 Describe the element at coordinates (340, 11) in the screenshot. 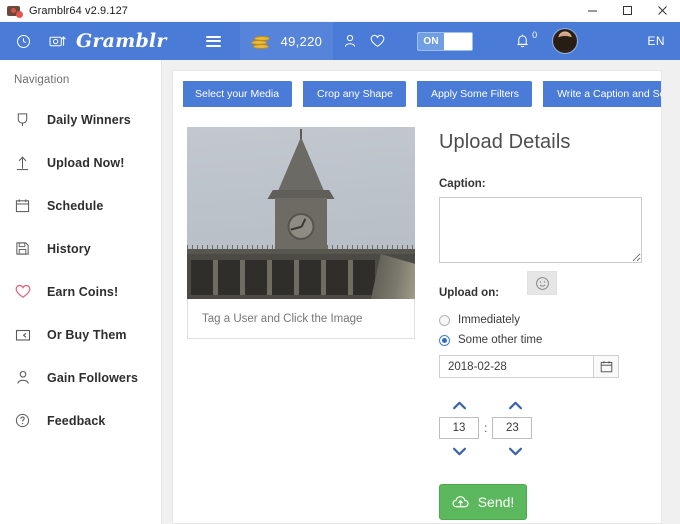

I see `title-bar: Gramblr64 v2.9.127` at that location.